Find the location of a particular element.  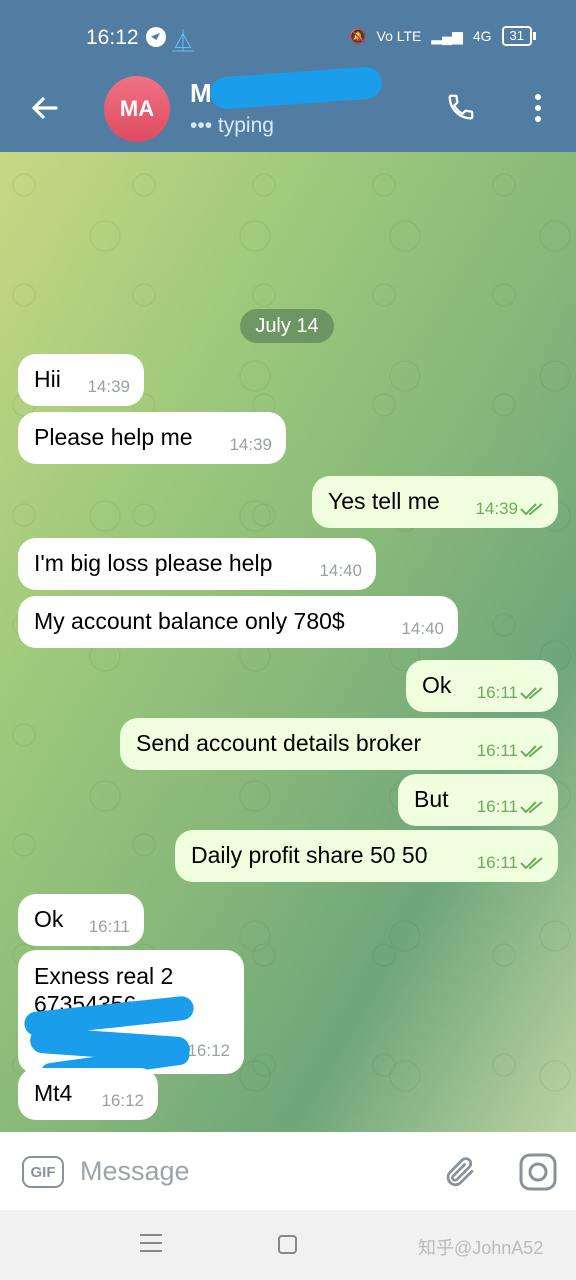

battery-icon: 31 is located at coordinates (519, 36).